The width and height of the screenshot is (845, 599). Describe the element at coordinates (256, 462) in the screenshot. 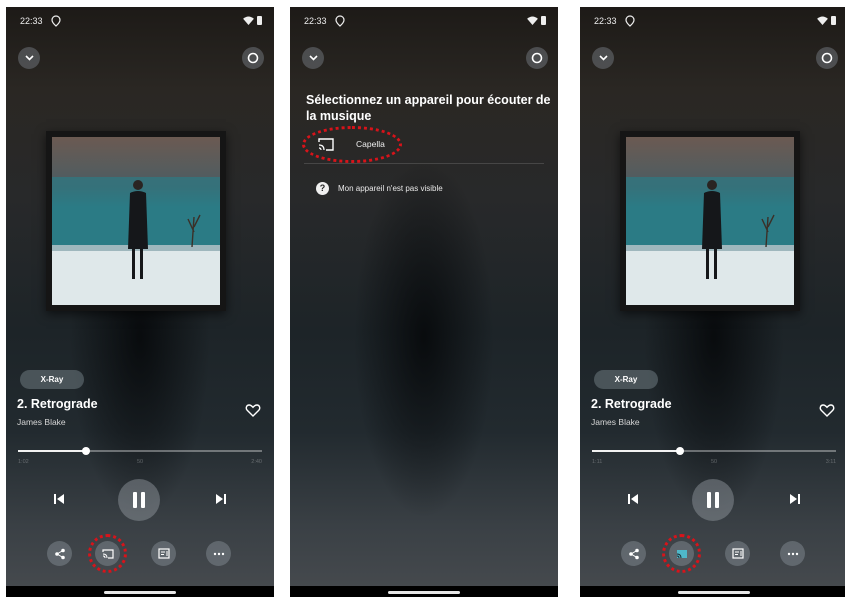

I see `time-total: 2:40` at that location.